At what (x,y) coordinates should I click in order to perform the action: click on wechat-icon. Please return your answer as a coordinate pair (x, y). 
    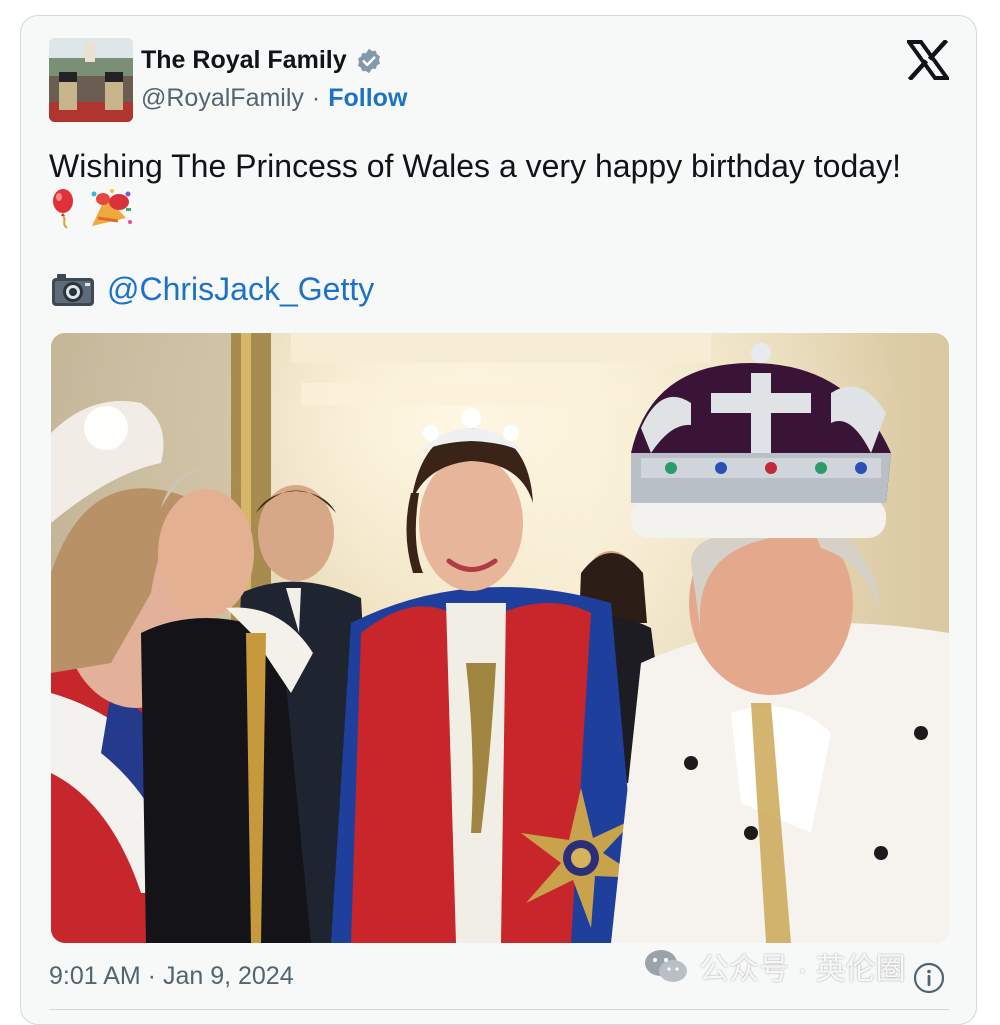
    Looking at the image, I should click on (666, 966).